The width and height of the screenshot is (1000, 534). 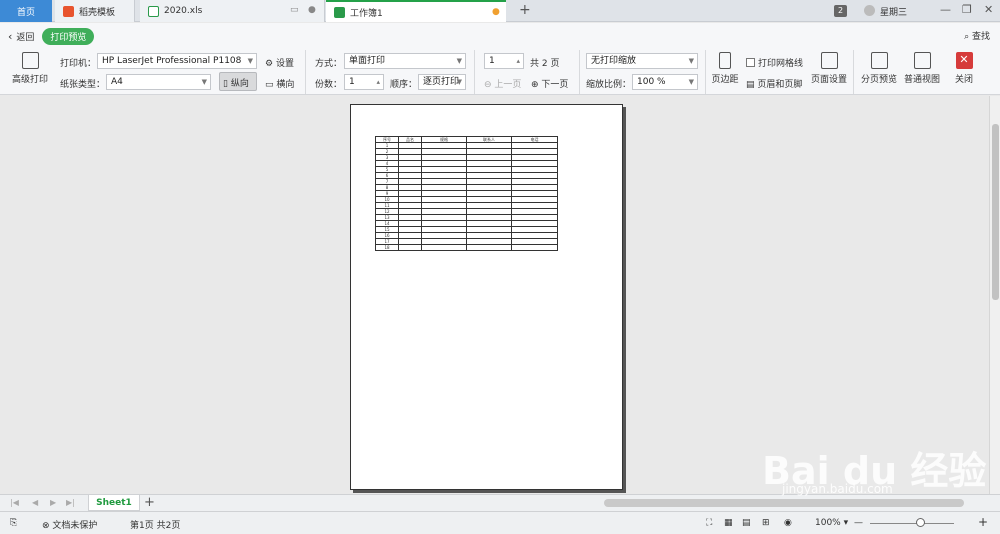 What do you see at coordinates (549, 83) in the screenshot?
I see `next-page-button: ⊕ 下一页` at bounding box center [549, 83].